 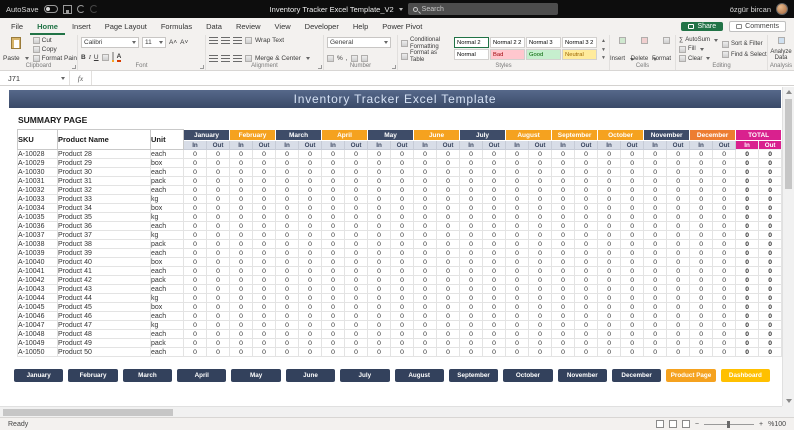 I want to click on style-bad: Bad, so click(x=508, y=54).